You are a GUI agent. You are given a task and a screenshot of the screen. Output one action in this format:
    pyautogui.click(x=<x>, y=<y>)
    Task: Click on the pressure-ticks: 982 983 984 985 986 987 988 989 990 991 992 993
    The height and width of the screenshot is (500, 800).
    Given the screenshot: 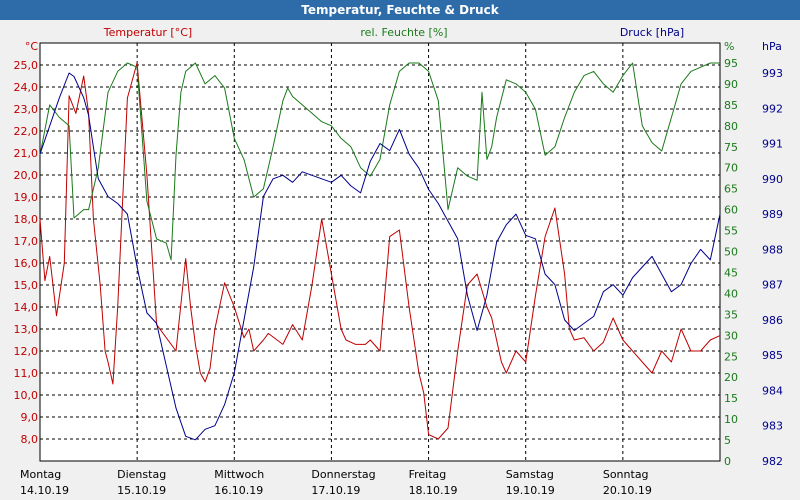 What is the action you would take?
    pyautogui.click(x=772, y=267)
    